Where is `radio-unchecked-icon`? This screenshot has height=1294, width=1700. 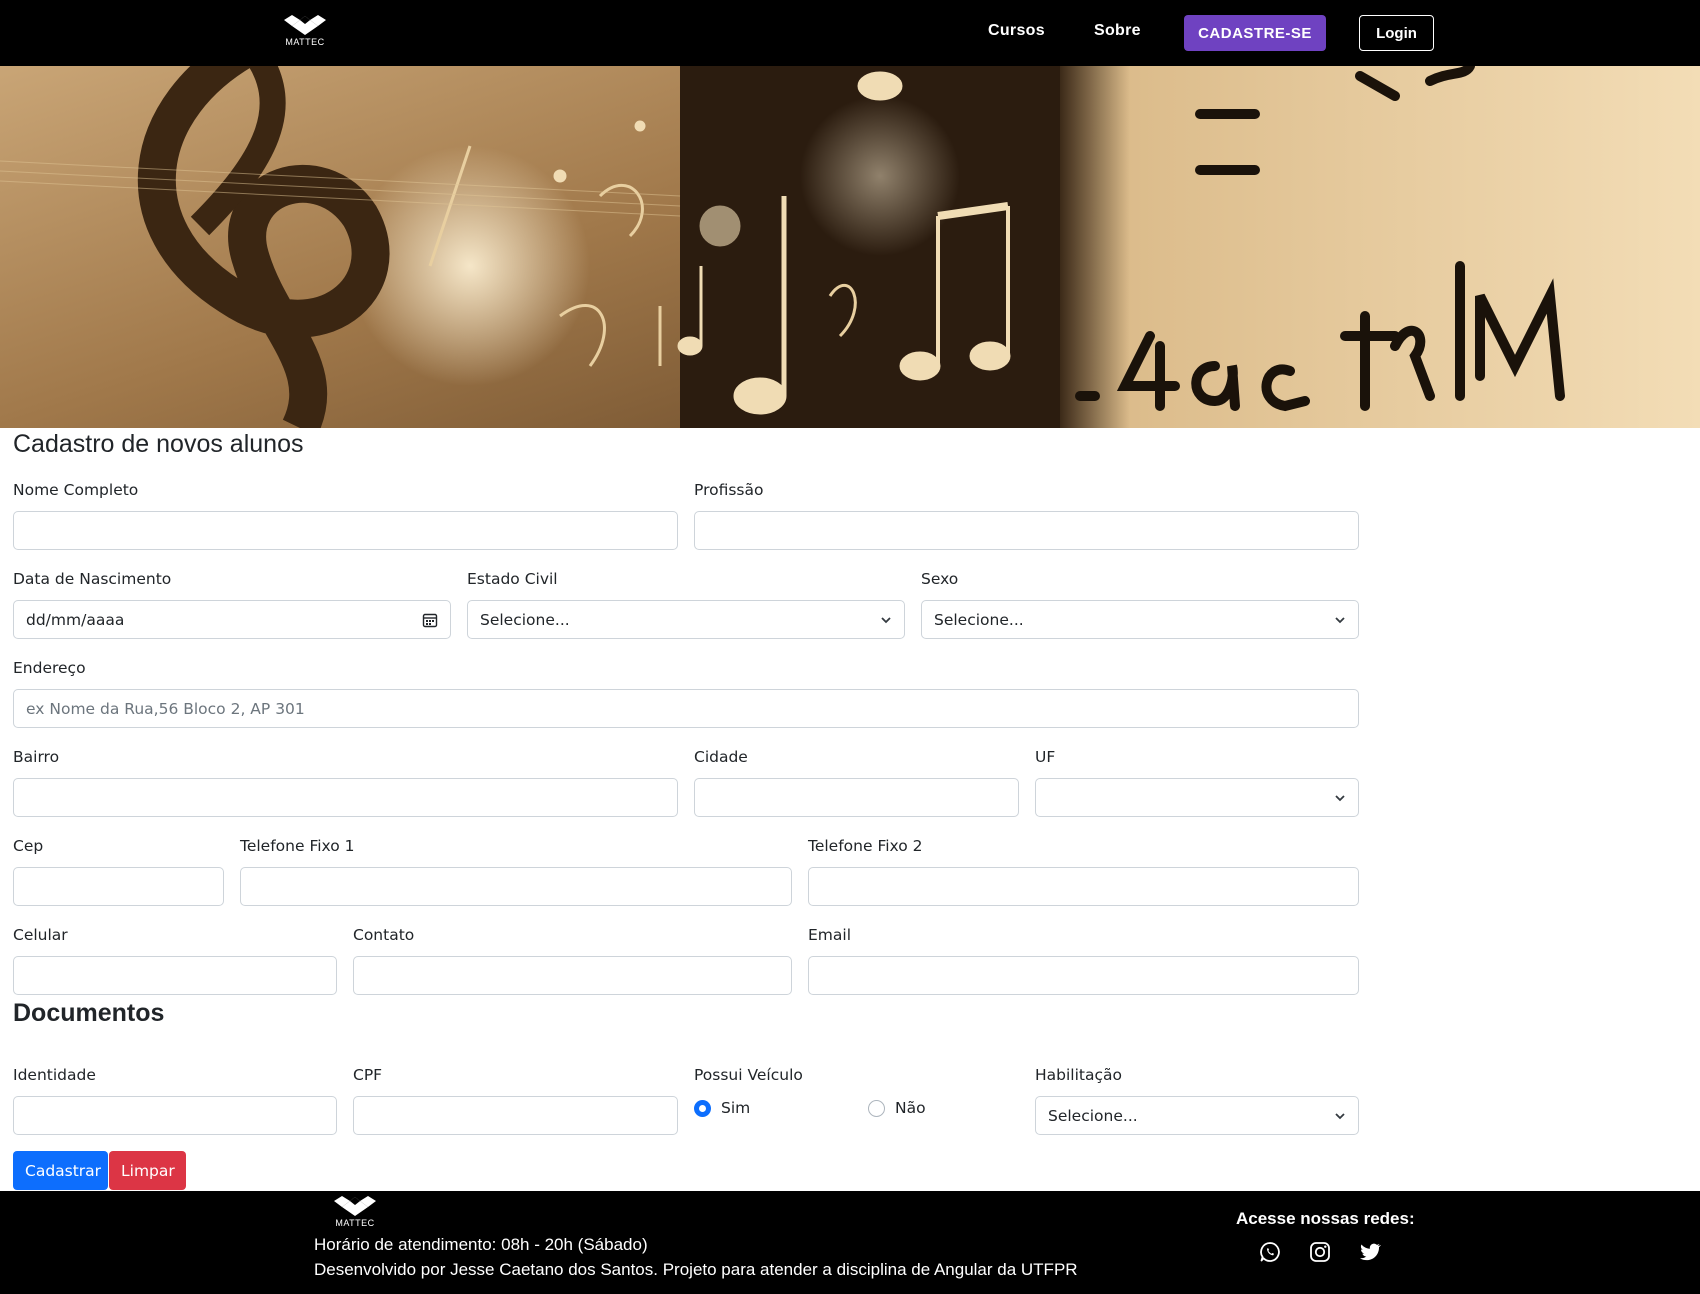
radio-unchecked-icon is located at coordinates (876, 1108).